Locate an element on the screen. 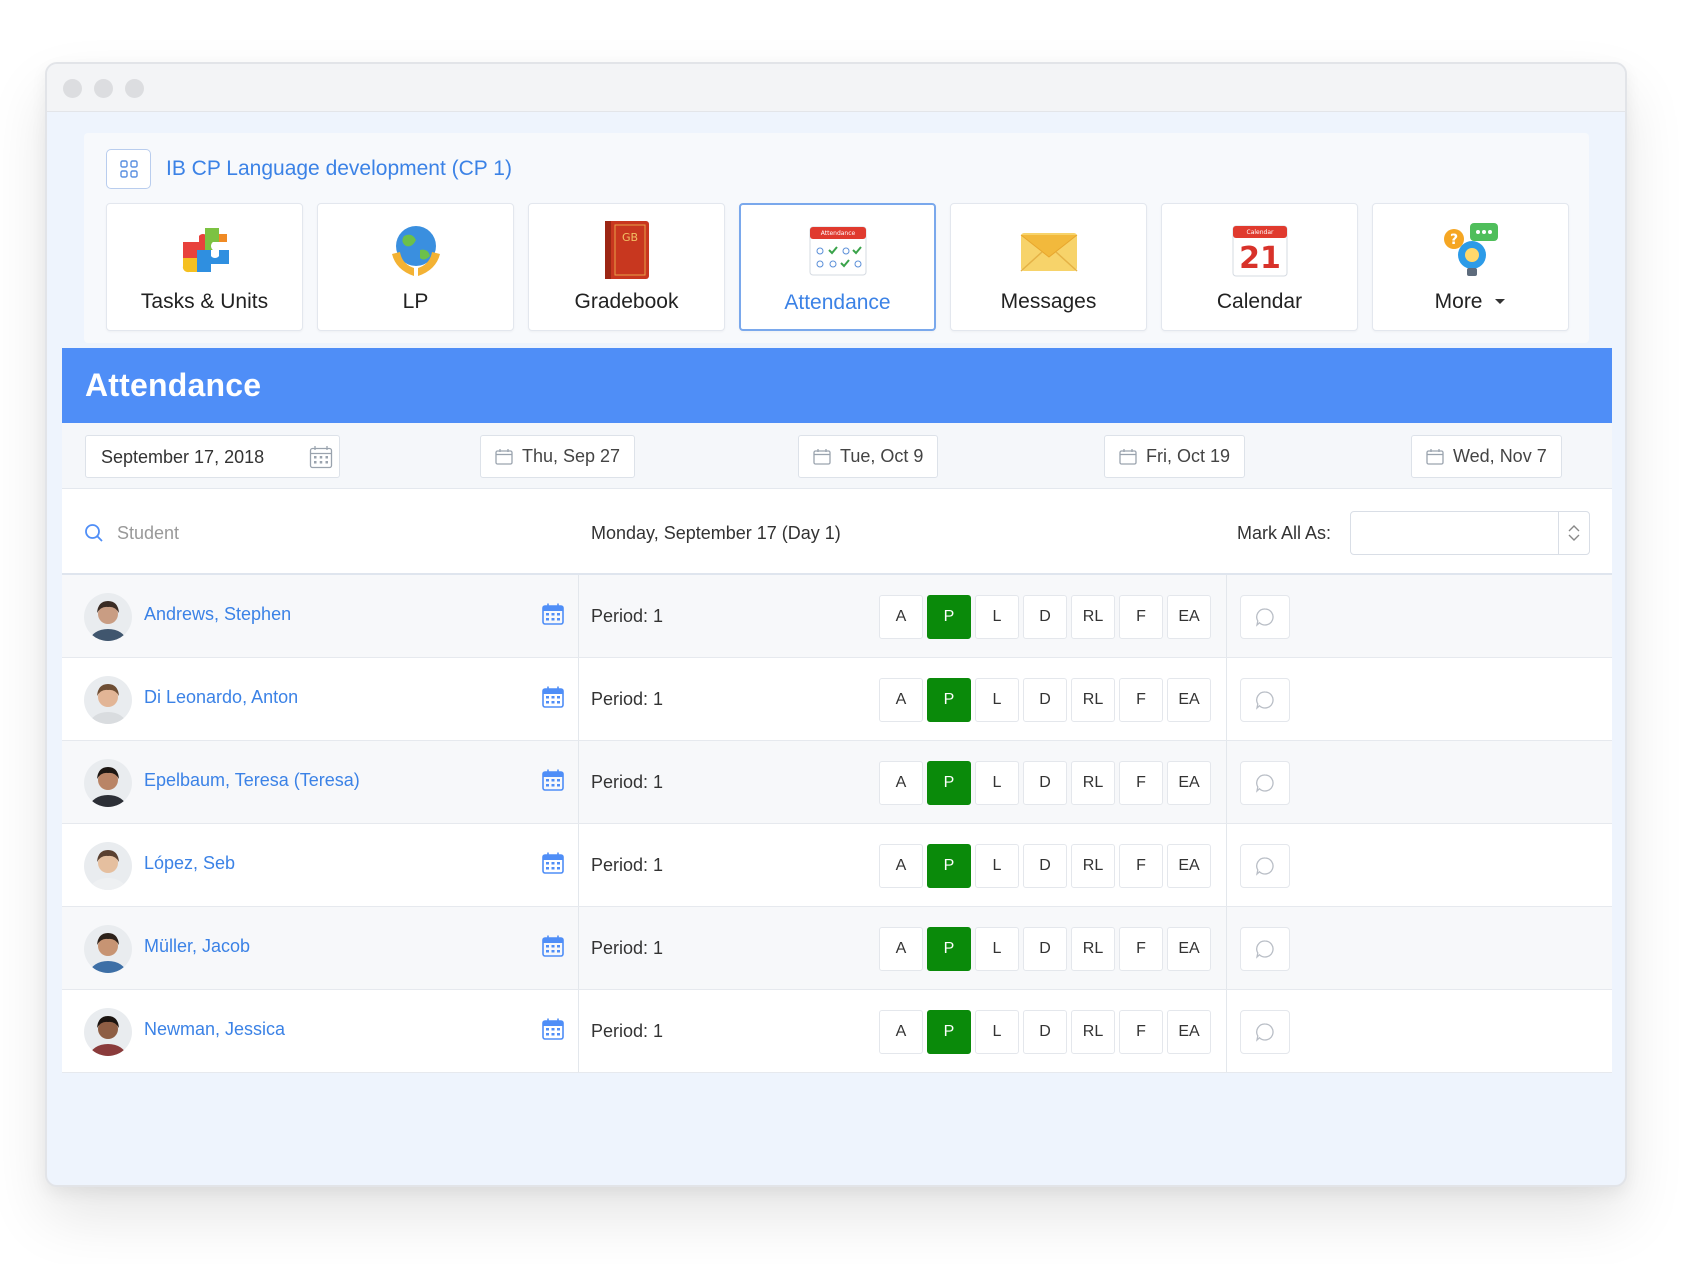 This screenshot has height=1264, width=1697. period-label: Period: 1 is located at coordinates (627, 616).